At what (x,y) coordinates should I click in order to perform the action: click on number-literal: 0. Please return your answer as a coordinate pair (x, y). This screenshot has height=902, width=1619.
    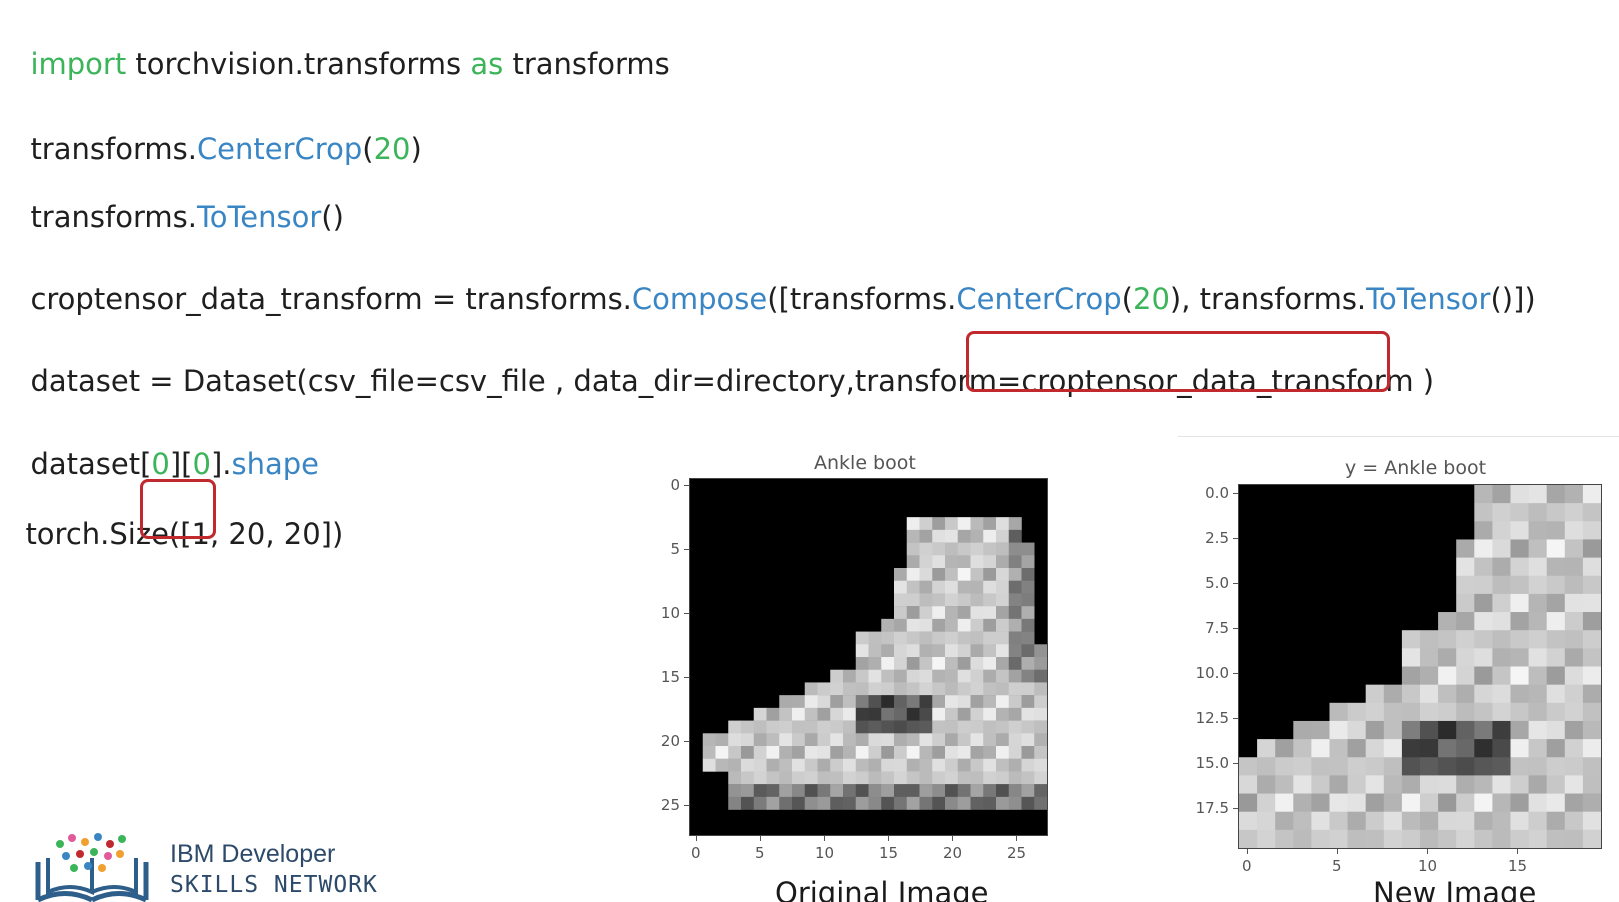
    Looking at the image, I should click on (201, 464).